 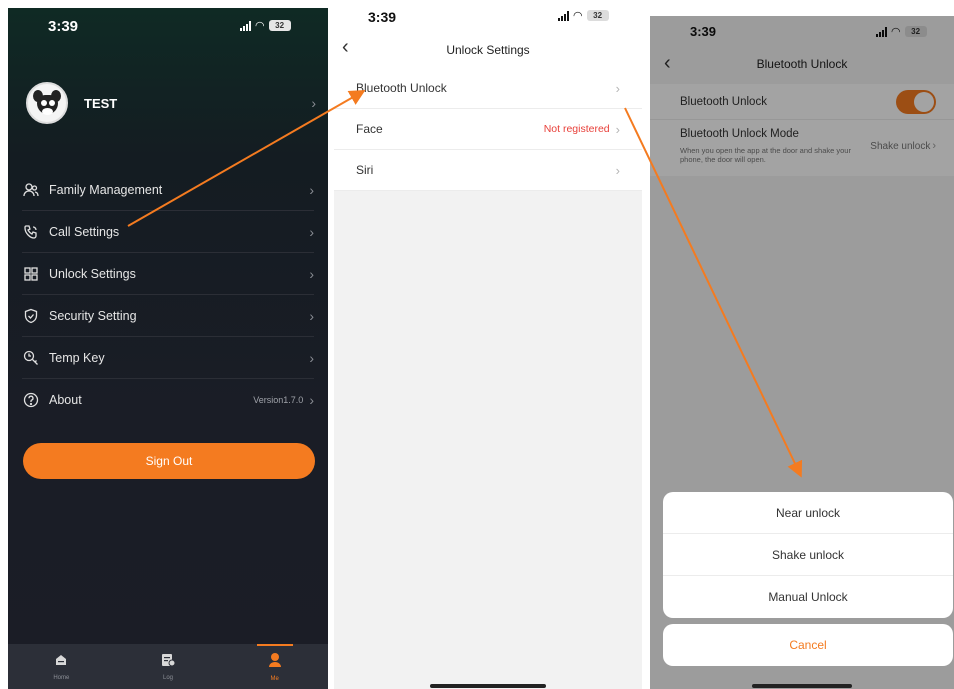 What do you see at coordinates (31, 316) in the screenshot?
I see `shield-icon` at bounding box center [31, 316].